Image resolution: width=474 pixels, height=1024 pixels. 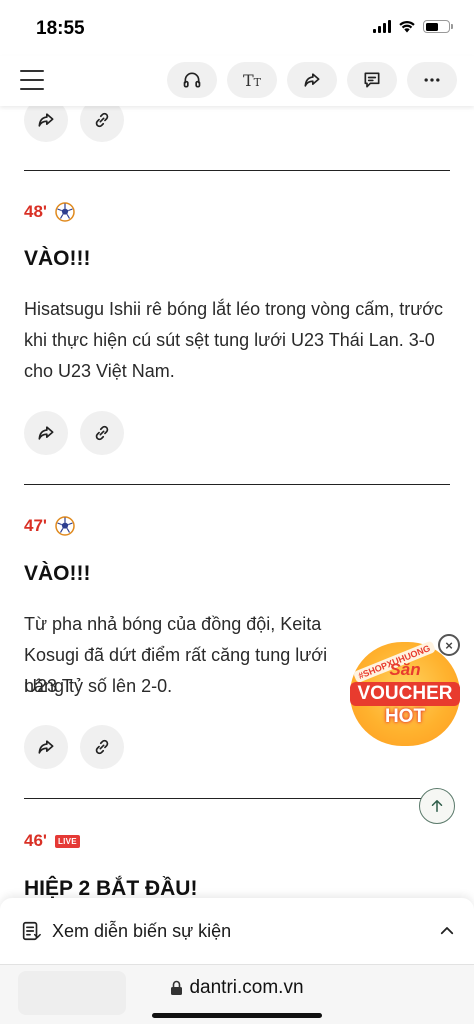 What do you see at coordinates (447, 931) in the screenshot?
I see `chevron-up-icon` at bounding box center [447, 931].